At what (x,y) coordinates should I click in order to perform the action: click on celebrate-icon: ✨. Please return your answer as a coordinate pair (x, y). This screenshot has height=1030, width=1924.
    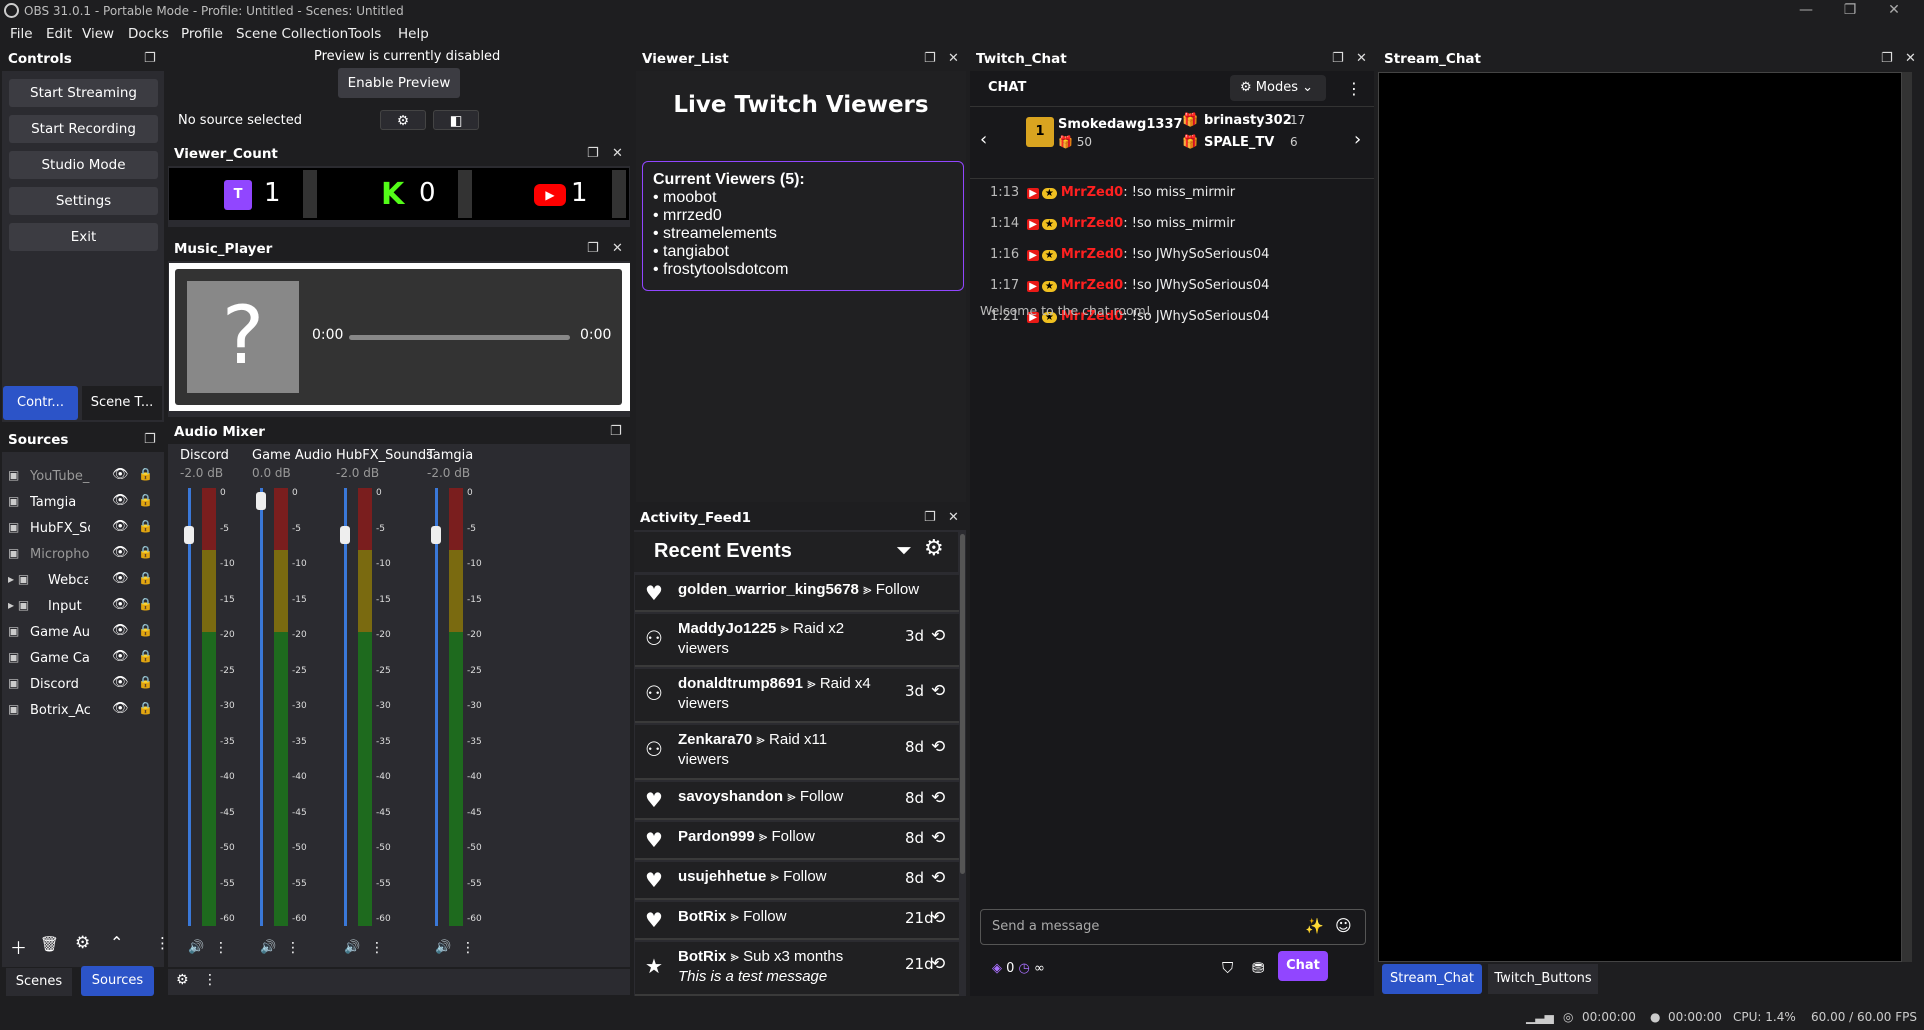
    Looking at the image, I should click on (1314, 926).